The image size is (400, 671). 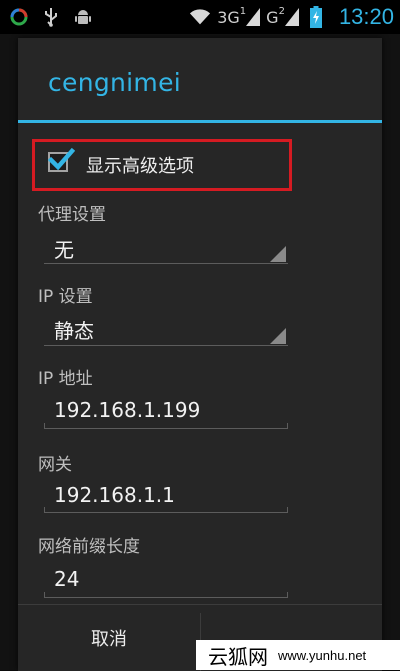 I want to click on gateway-input: 192.168.1.1, so click(x=114, y=495).